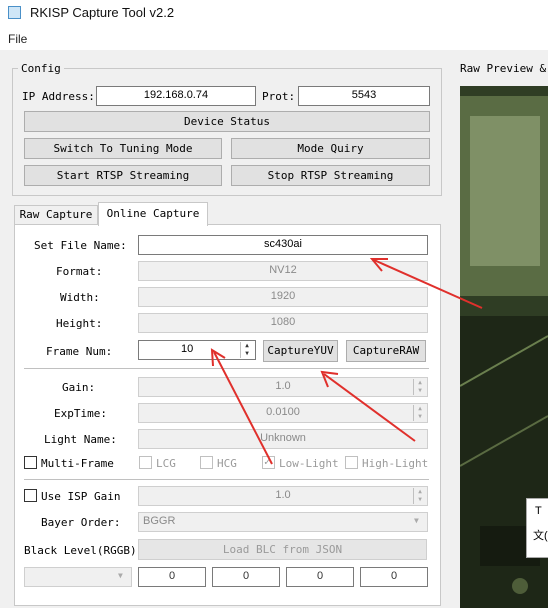 The height and width of the screenshot is (608, 548). I want to click on arrow-to-frame-num, so click(241, 406).